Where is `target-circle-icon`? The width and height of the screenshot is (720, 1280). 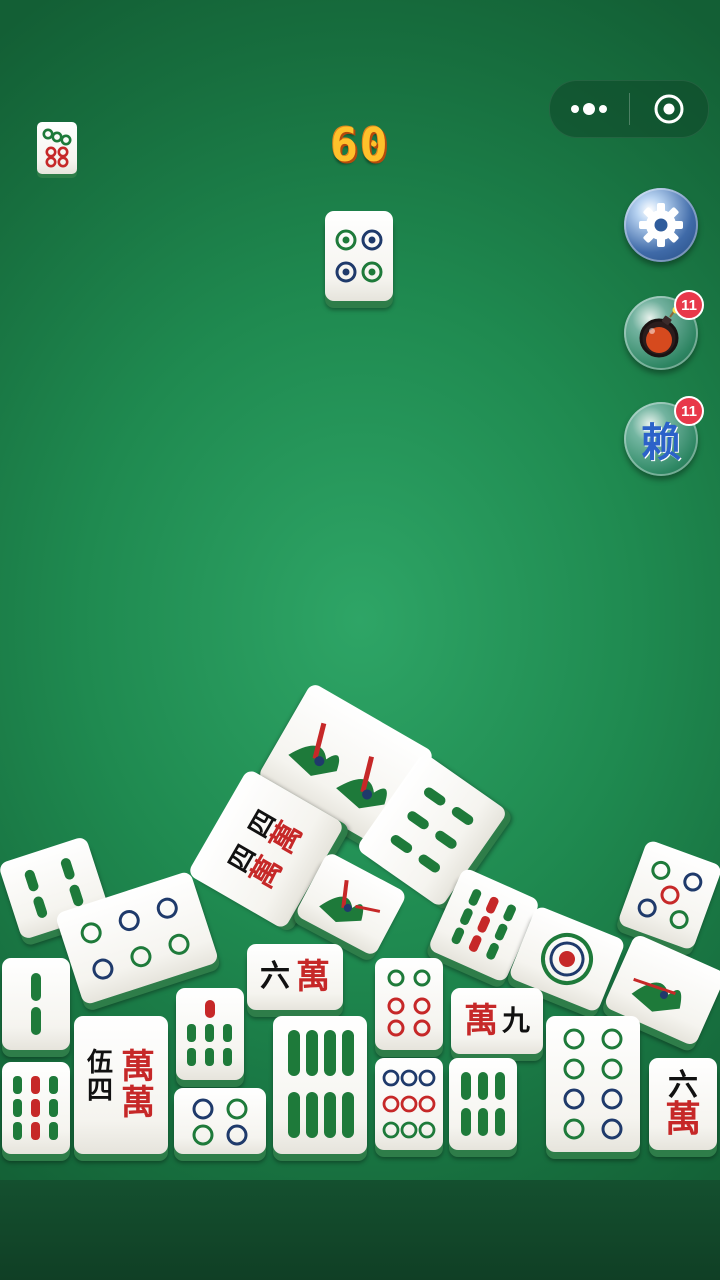 target-circle-icon is located at coordinates (669, 109).